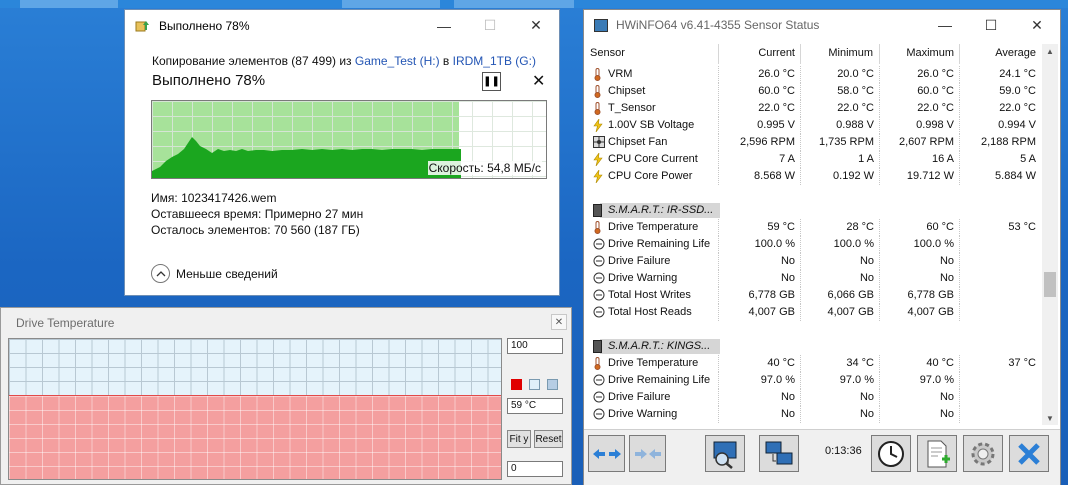 This screenshot has height=485, width=1068. Describe the element at coordinates (817, 91) in the screenshot. I see `sensor-row: Chipset 60.0 °C 58.0 °C 60.0 °C 59.0 °C` at that location.